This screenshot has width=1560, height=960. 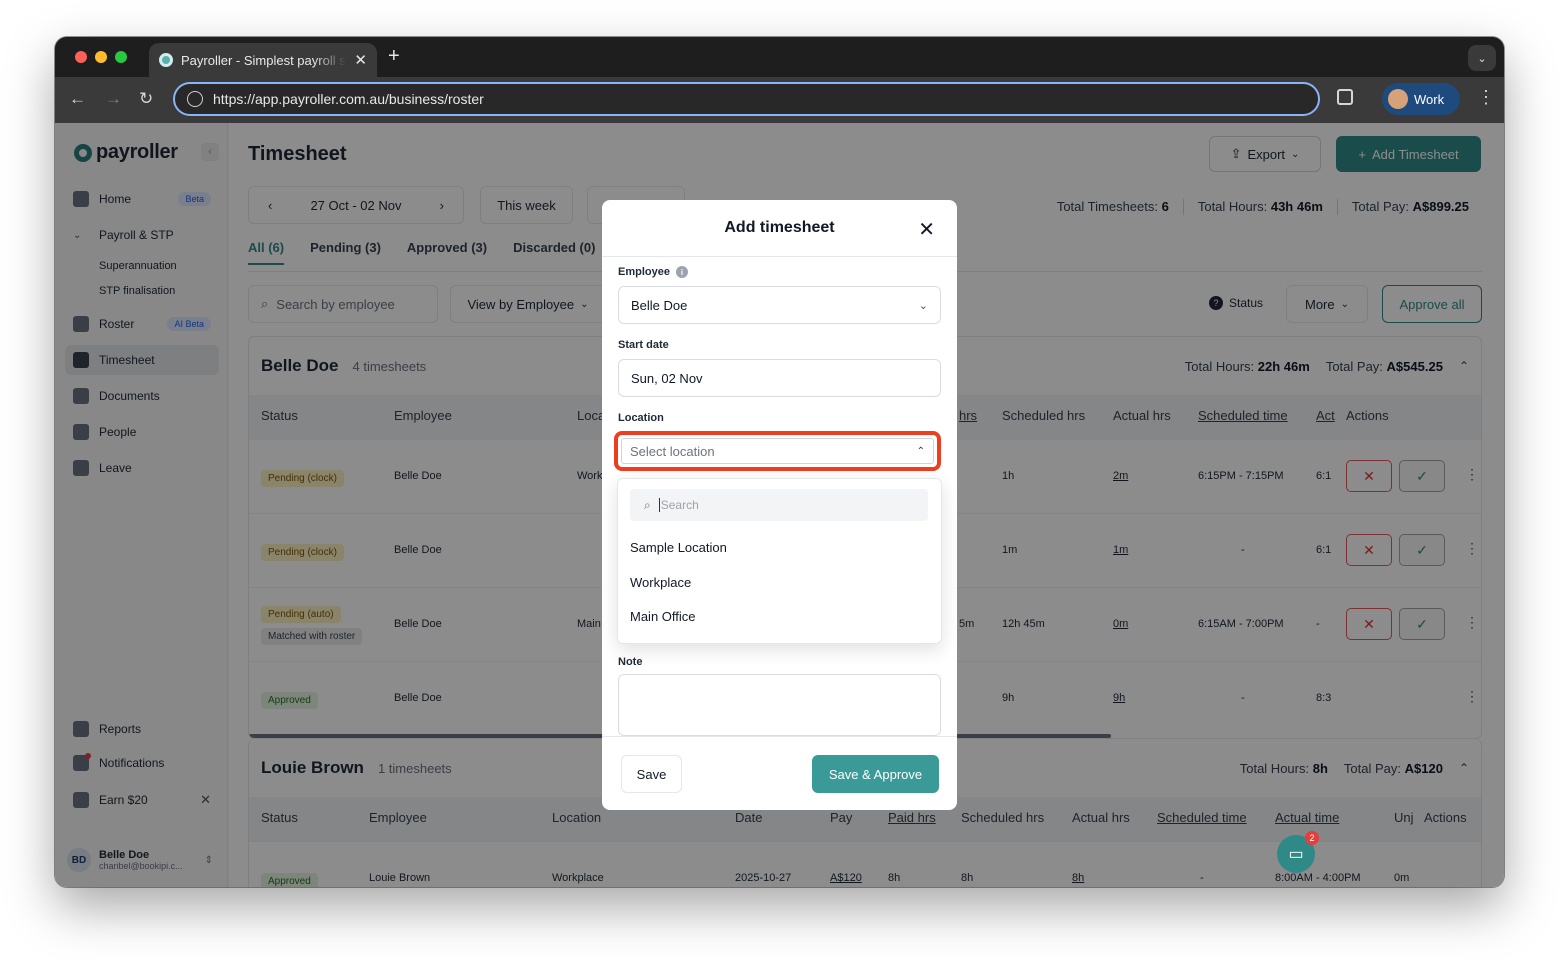 What do you see at coordinates (166, 60) in the screenshot?
I see `payroller-favicon-icon` at bounding box center [166, 60].